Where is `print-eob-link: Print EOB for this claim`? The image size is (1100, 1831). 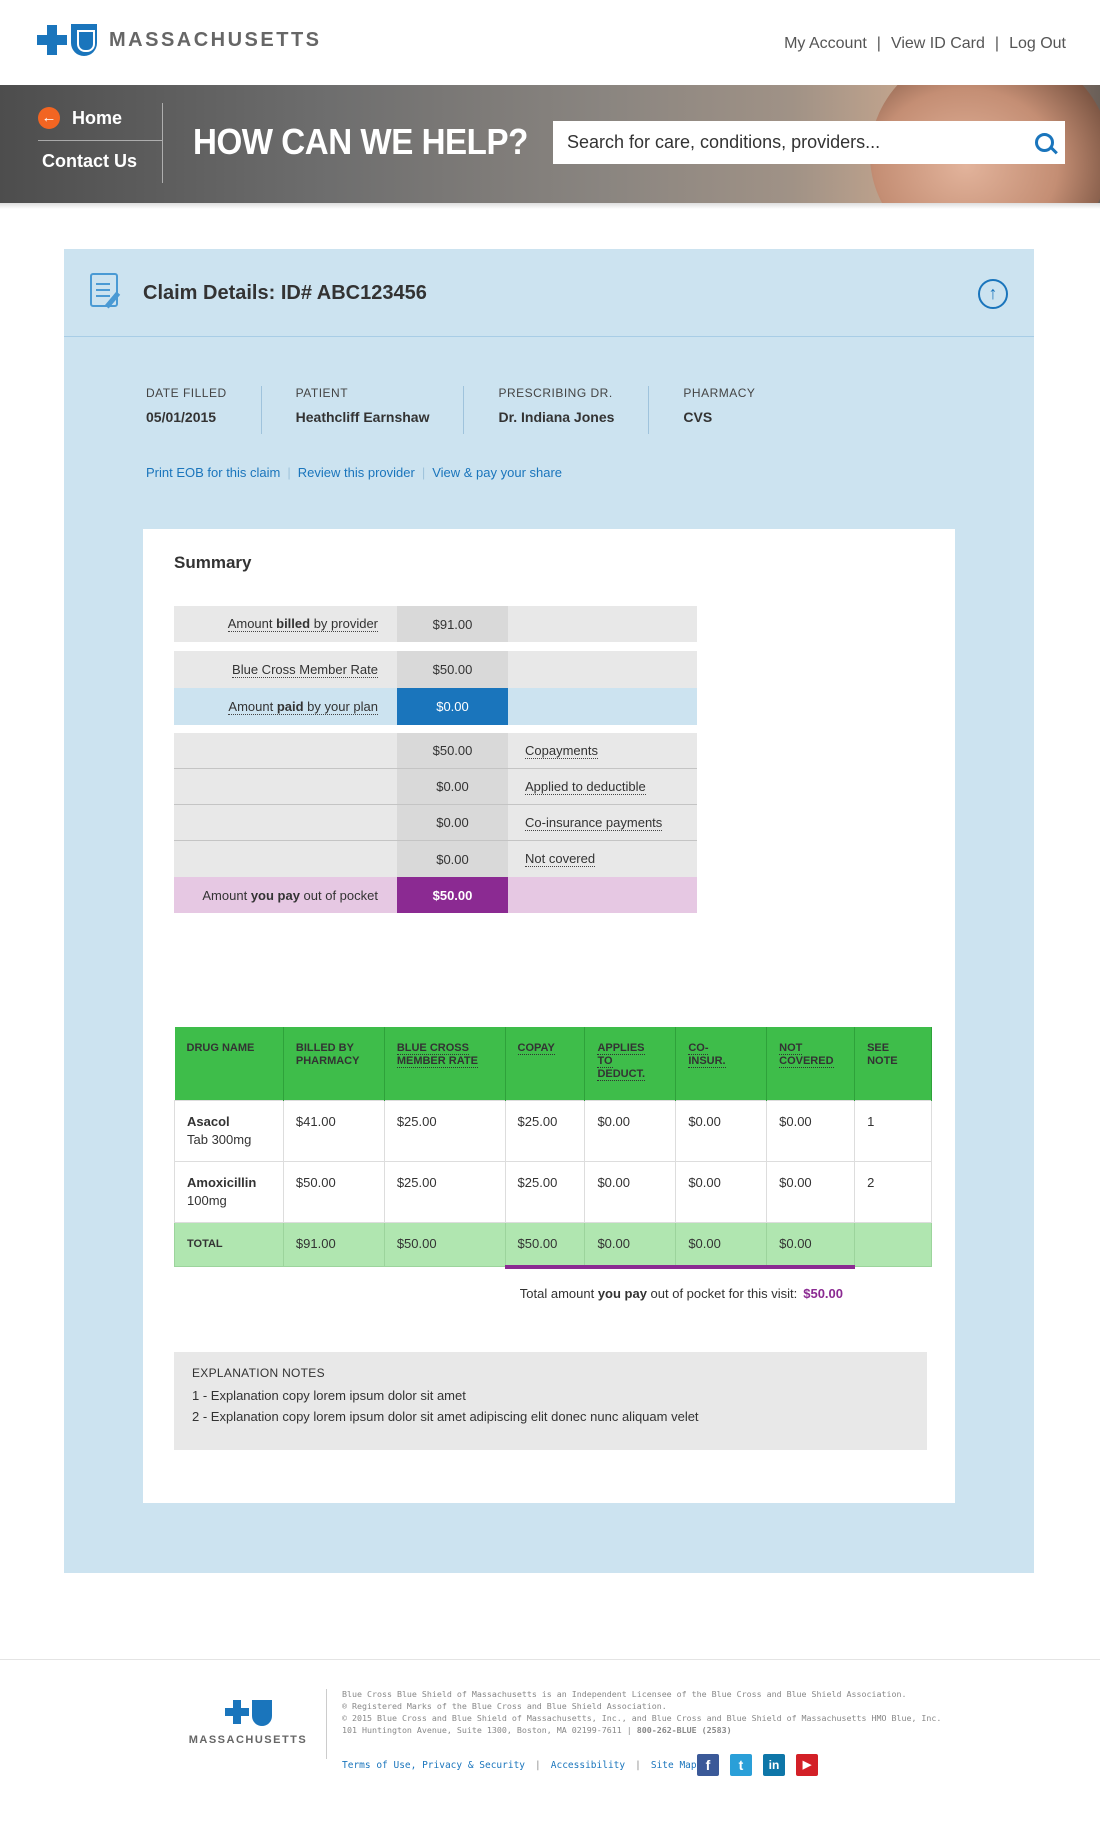
print-eob-link: Print EOB for this claim is located at coordinates (213, 472).